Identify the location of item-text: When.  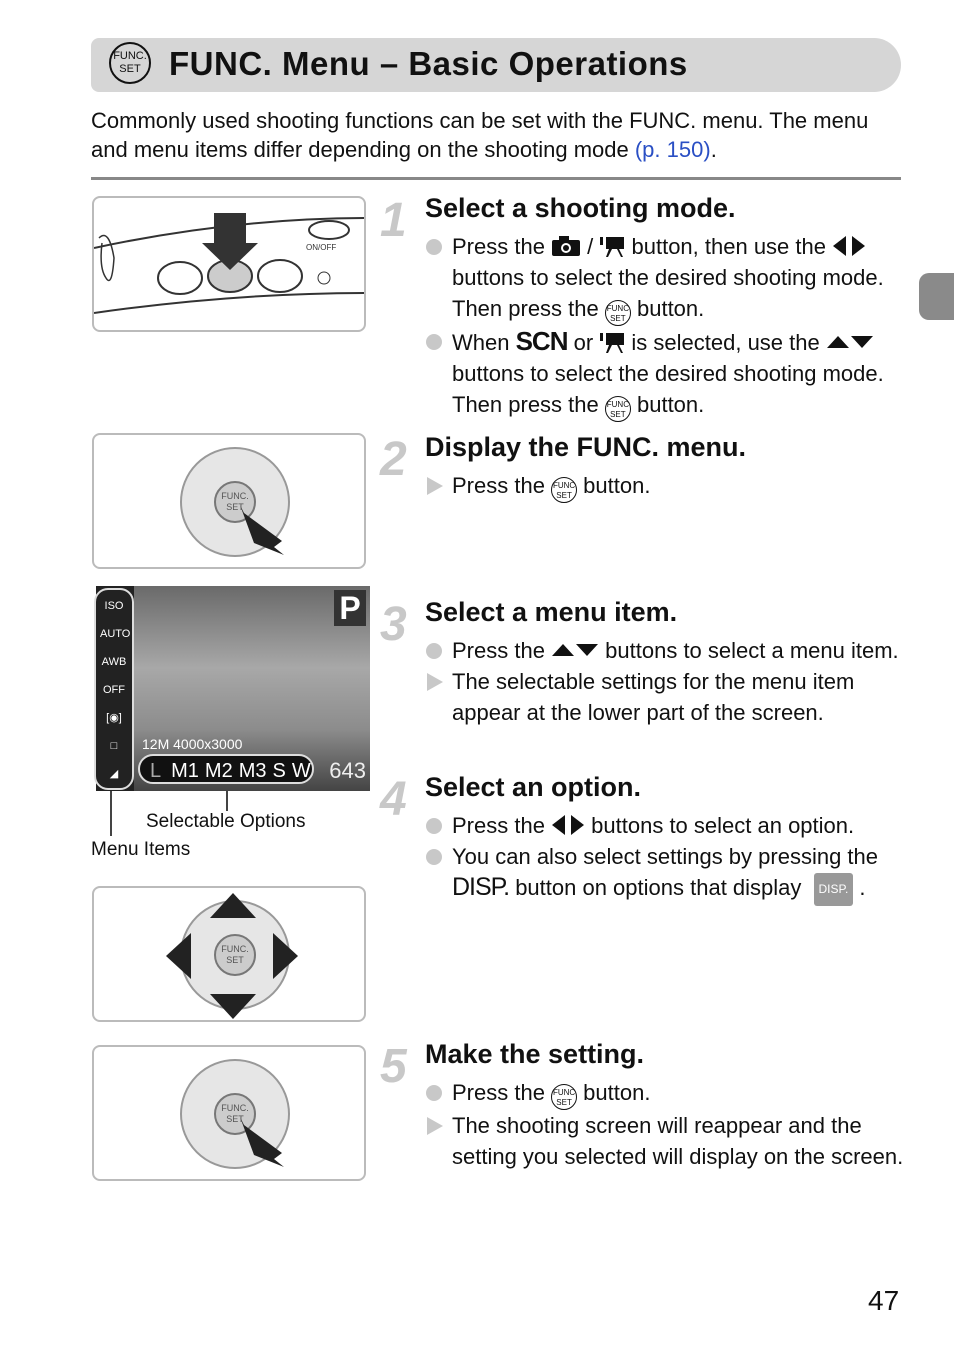
(484, 342).